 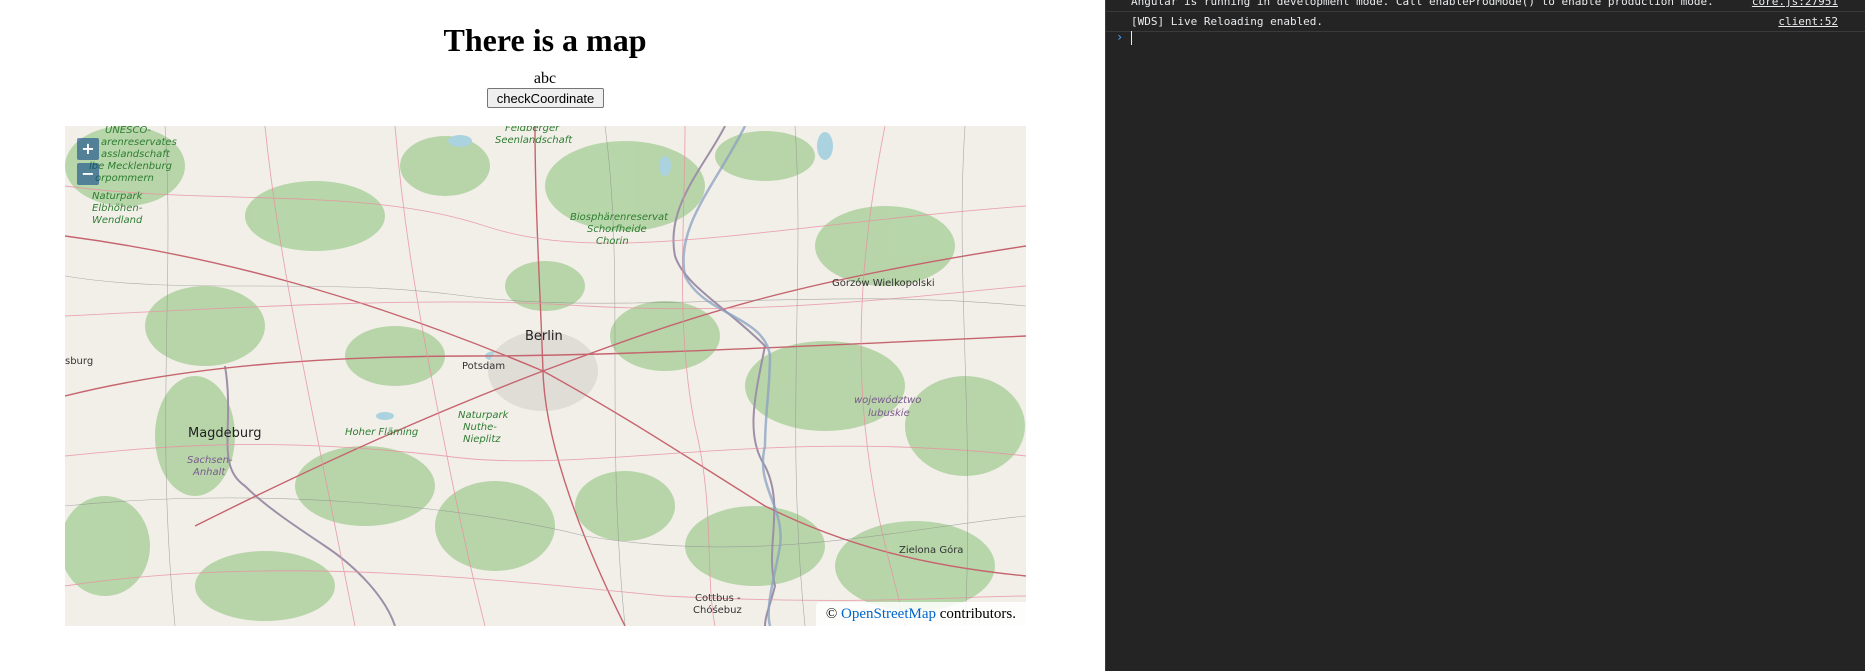 What do you see at coordinates (1131, 38) in the screenshot?
I see `console-input-caret` at bounding box center [1131, 38].